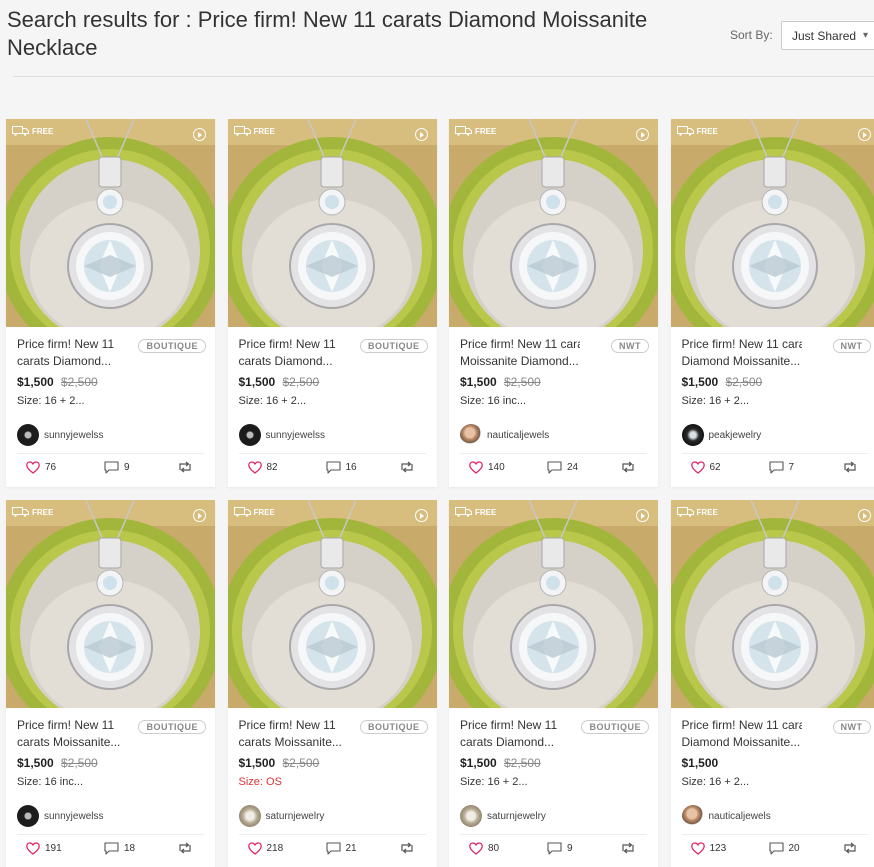  What do you see at coordinates (484, 848) in the screenshot?
I see `like-button: 80` at bounding box center [484, 848].